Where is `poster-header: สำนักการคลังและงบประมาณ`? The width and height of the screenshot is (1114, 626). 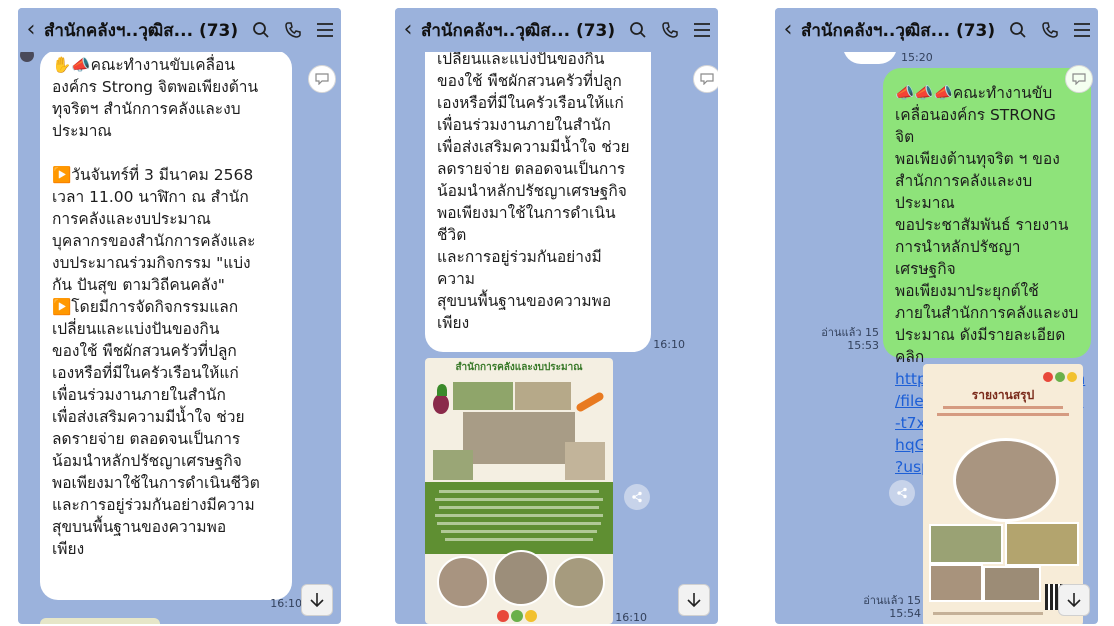 poster-header: สำนักการคลังและงบประมาณ is located at coordinates (519, 367).